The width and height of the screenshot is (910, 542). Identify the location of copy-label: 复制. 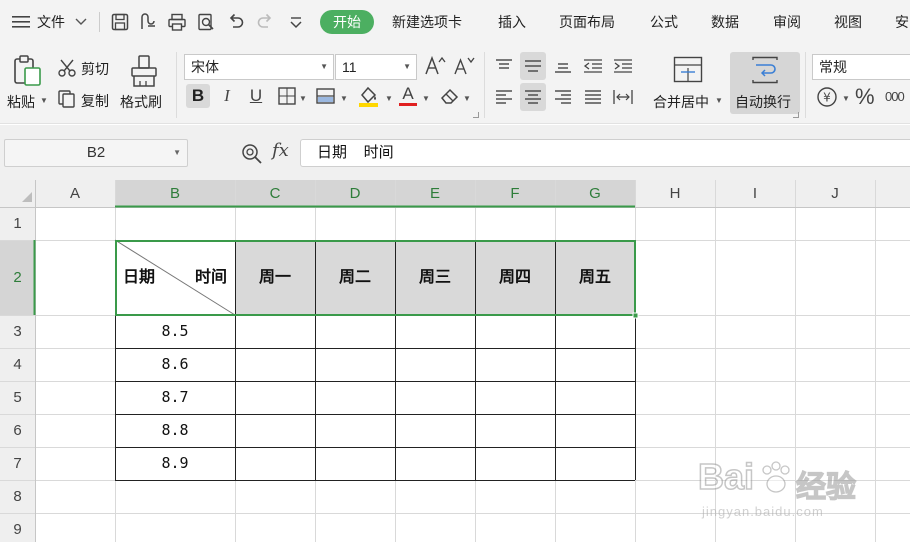
(95, 101).